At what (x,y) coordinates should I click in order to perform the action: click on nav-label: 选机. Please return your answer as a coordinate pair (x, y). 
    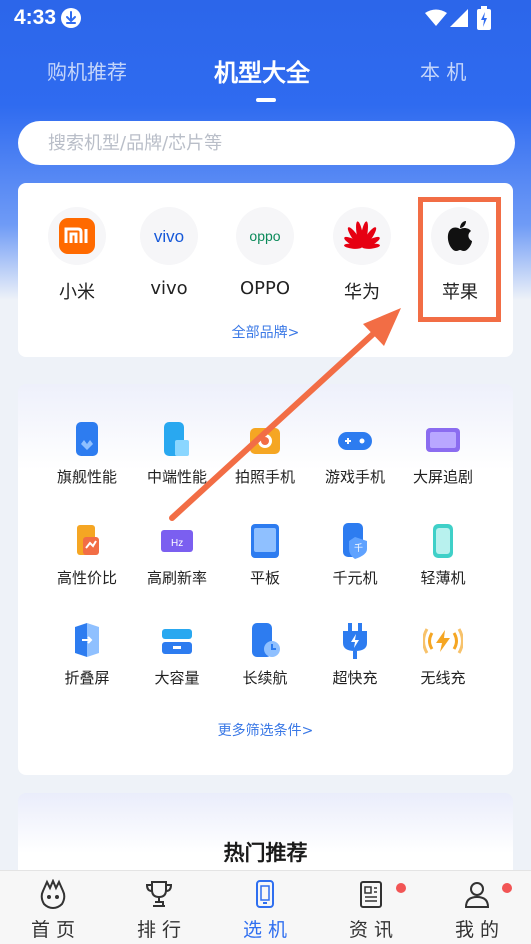
    Looking at the image, I should click on (267, 930).